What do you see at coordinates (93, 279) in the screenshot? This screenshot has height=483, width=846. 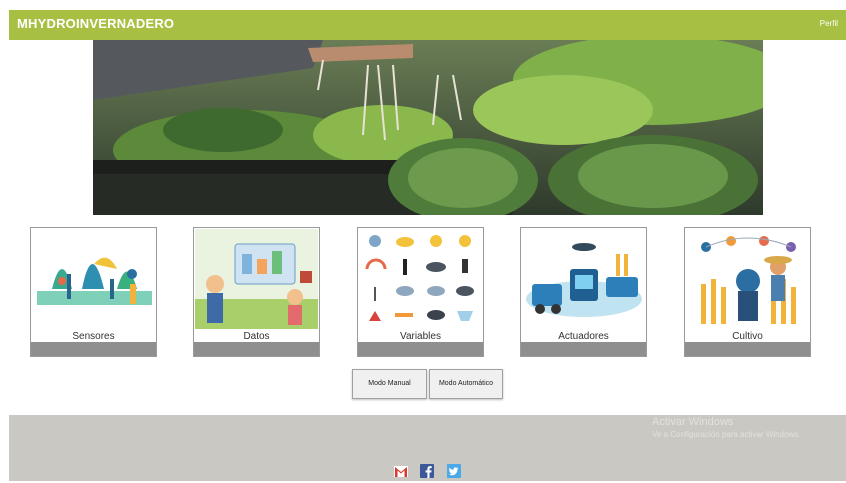 I see `sensors-illustration-icon` at bounding box center [93, 279].